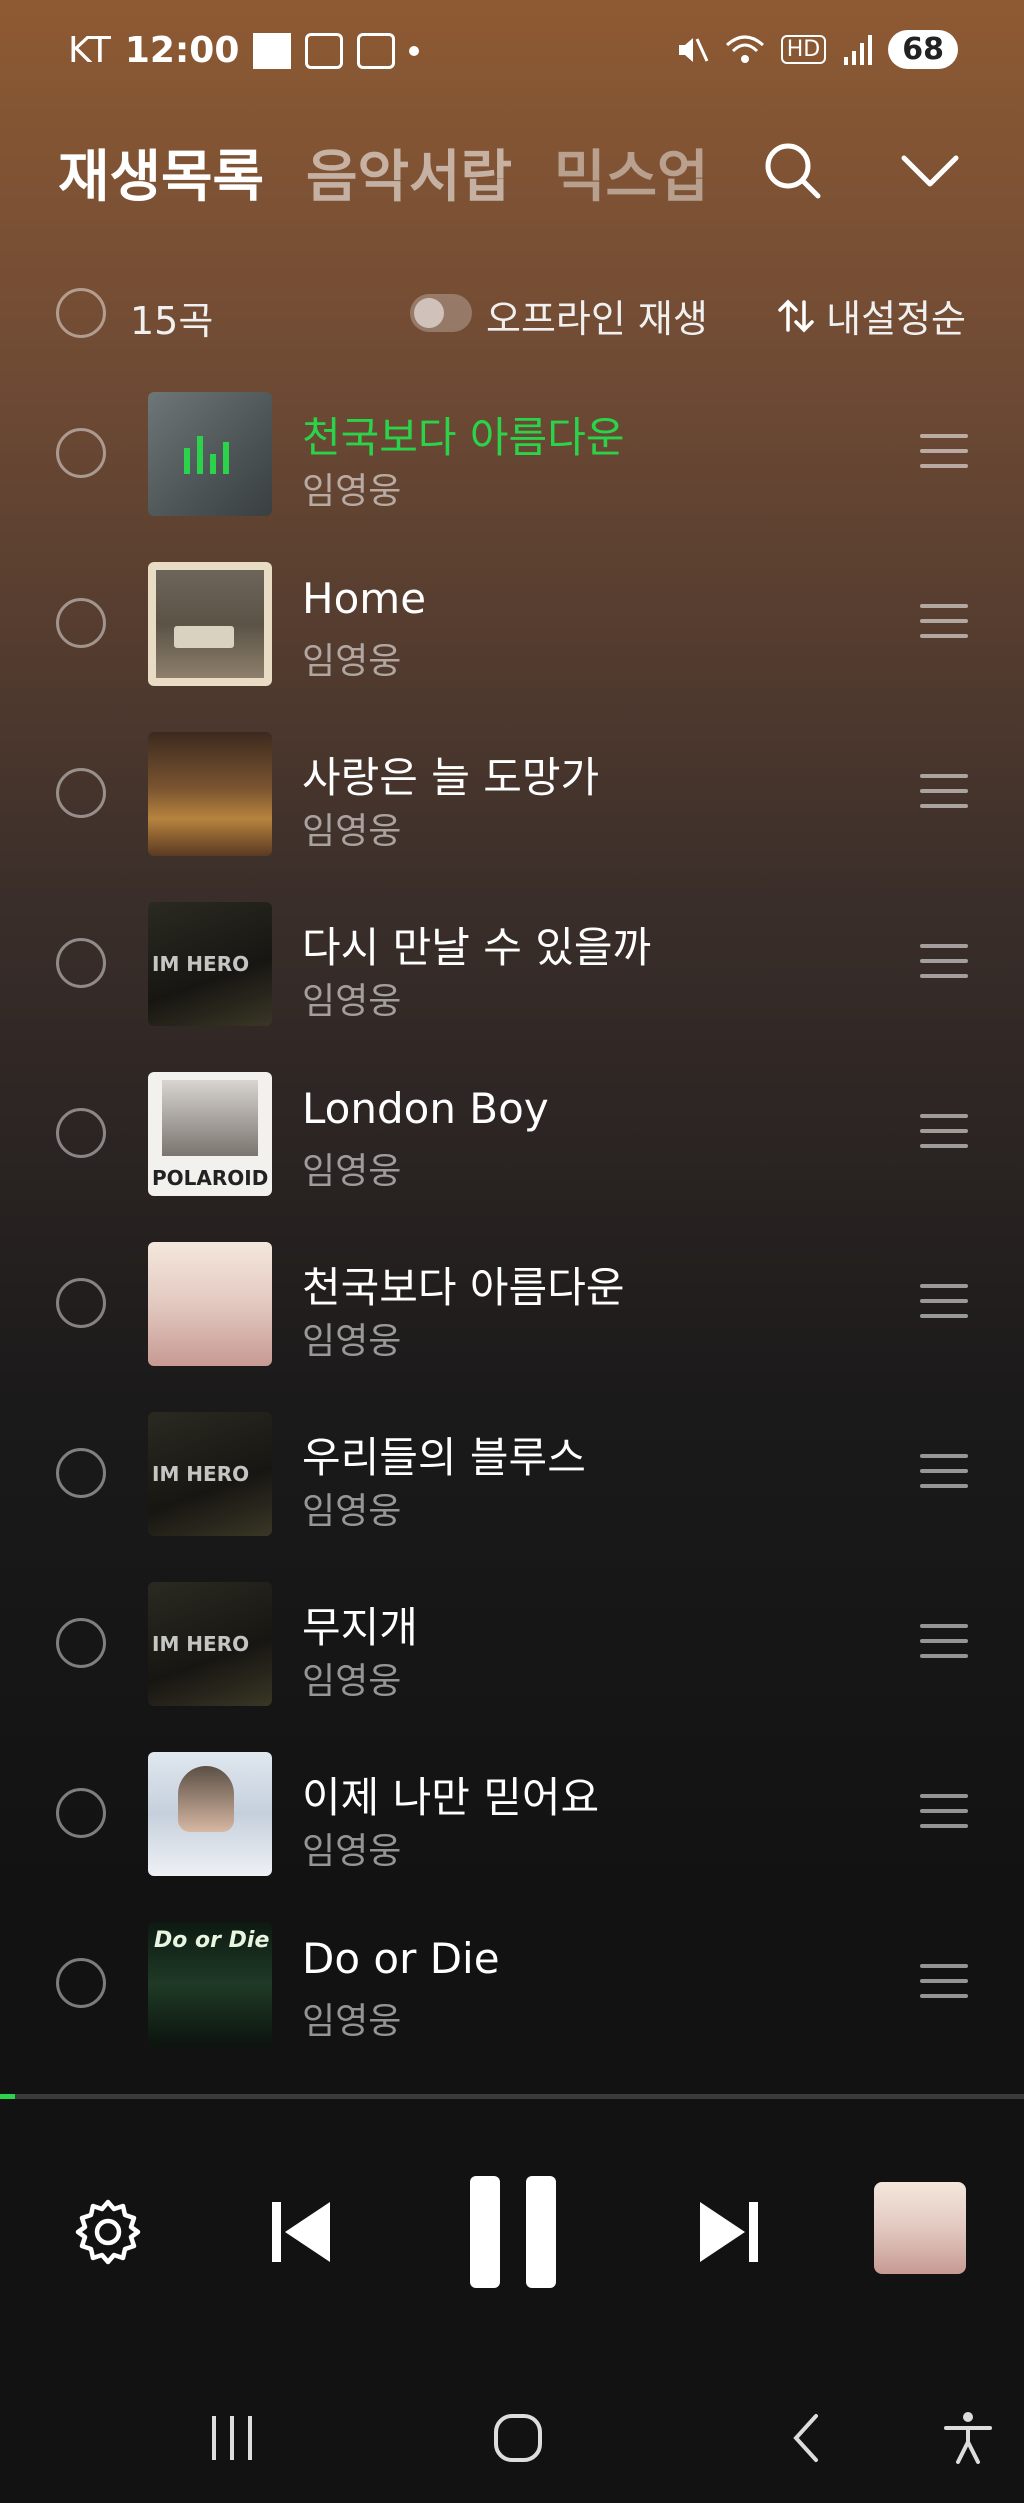 The width and height of the screenshot is (1024, 2503). What do you see at coordinates (414, 50) in the screenshot?
I see `more-notifications-icon` at bounding box center [414, 50].